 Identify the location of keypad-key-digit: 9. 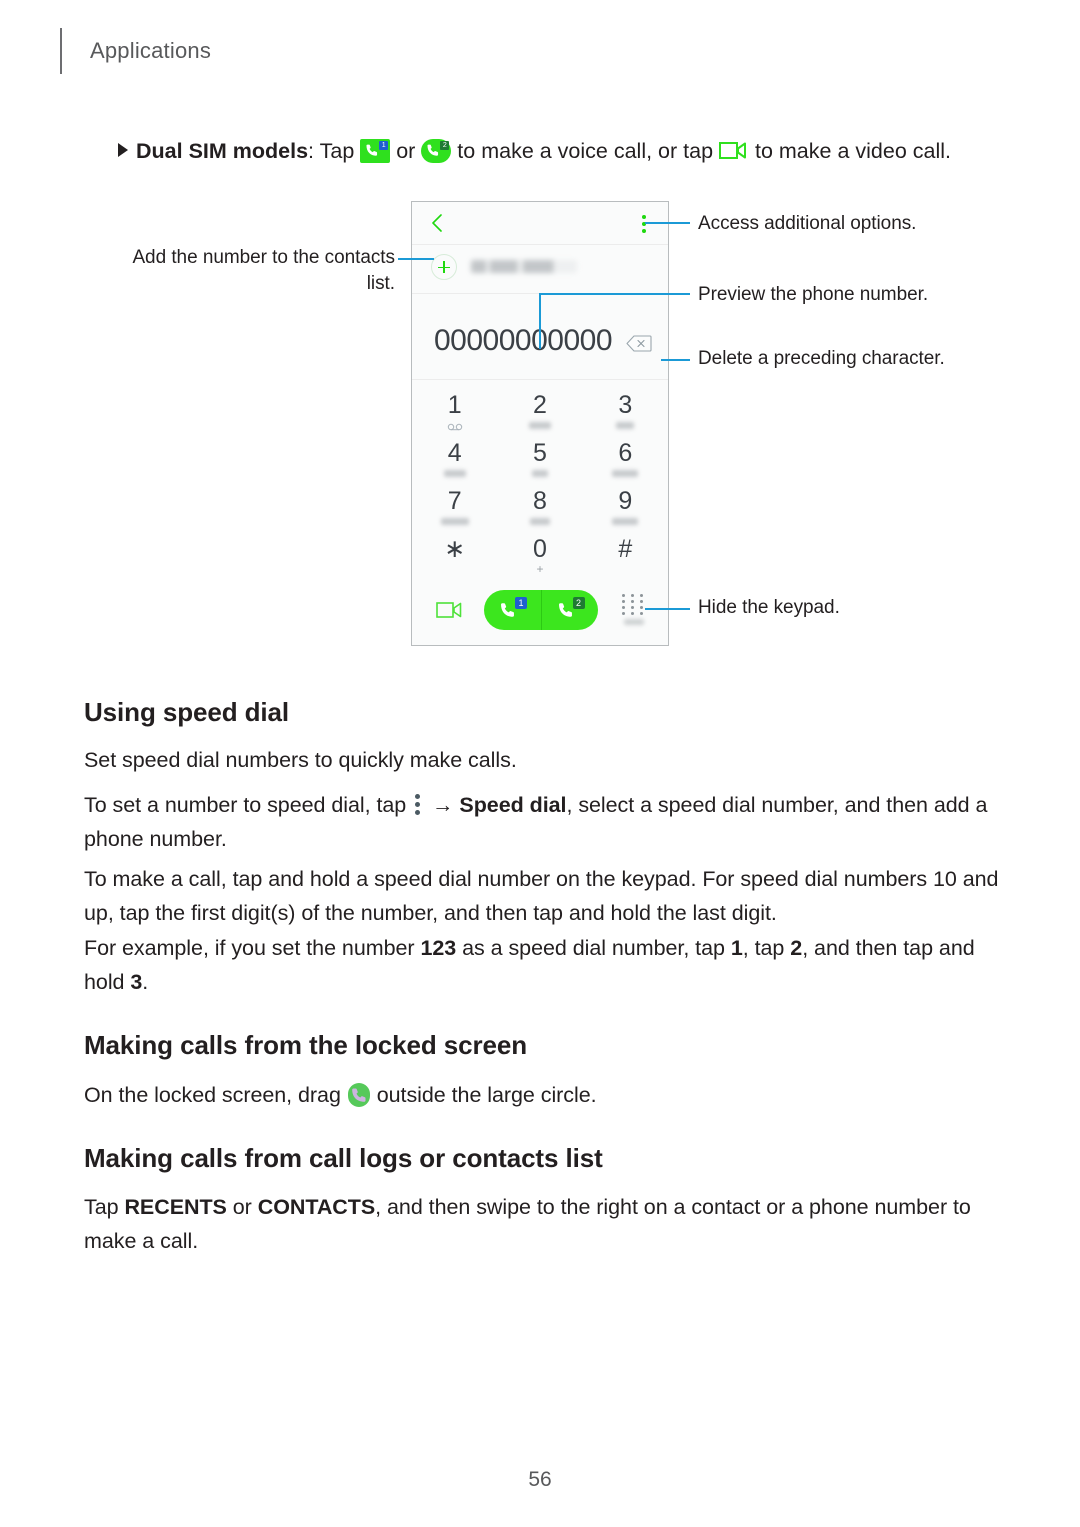
(625, 501).